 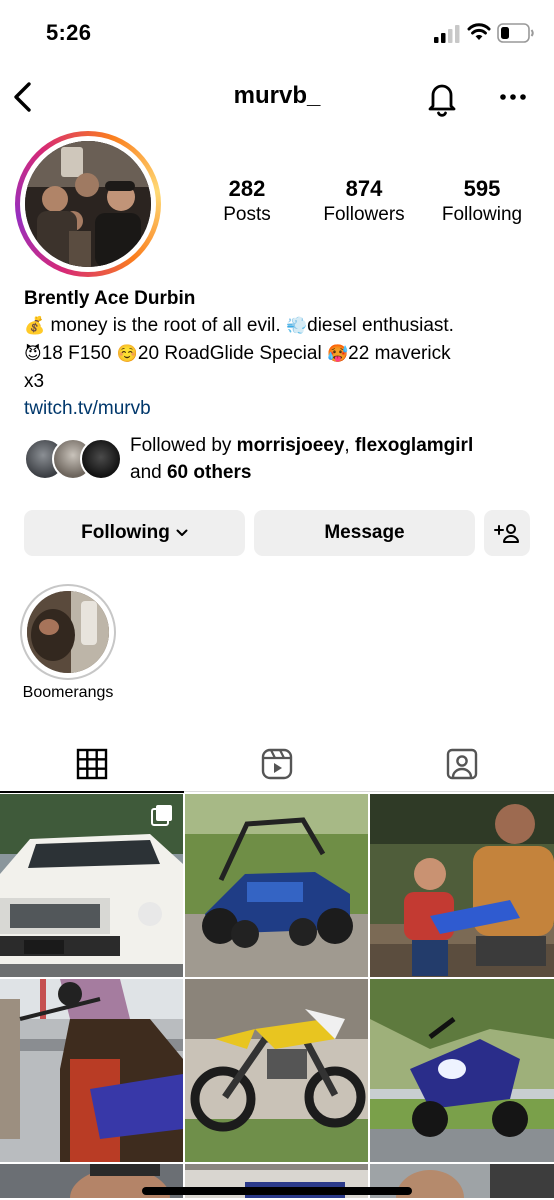 What do you see at coordinates (284, 408) in the screenshot?
I see `bio-link: twitch.tv/murvb` at bounding box center [284, 408].